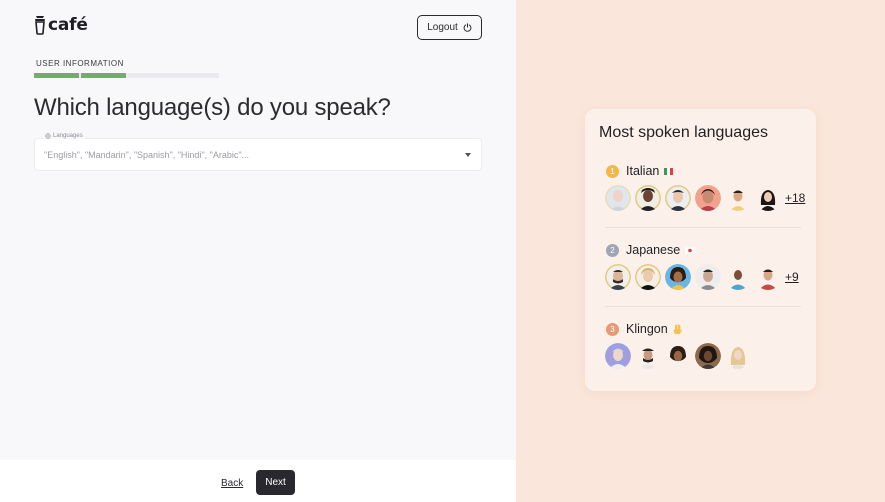  Describe the element at coordinates (212, 107) in the screenshot. I see `page-title: Which language(s) do you speak?` at that location.